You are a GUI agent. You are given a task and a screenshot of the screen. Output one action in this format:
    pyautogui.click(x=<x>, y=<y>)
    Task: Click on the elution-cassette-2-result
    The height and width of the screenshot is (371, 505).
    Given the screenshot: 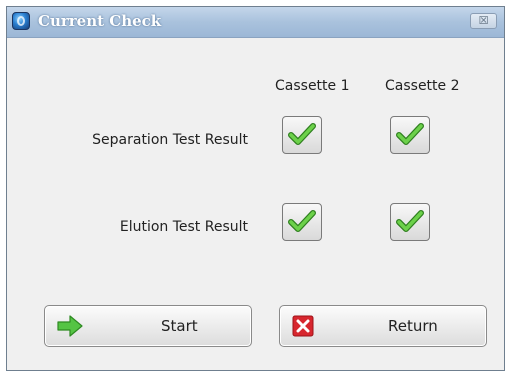 What is the action you would take?
    pyautogui.click(x=410, y=222)
    